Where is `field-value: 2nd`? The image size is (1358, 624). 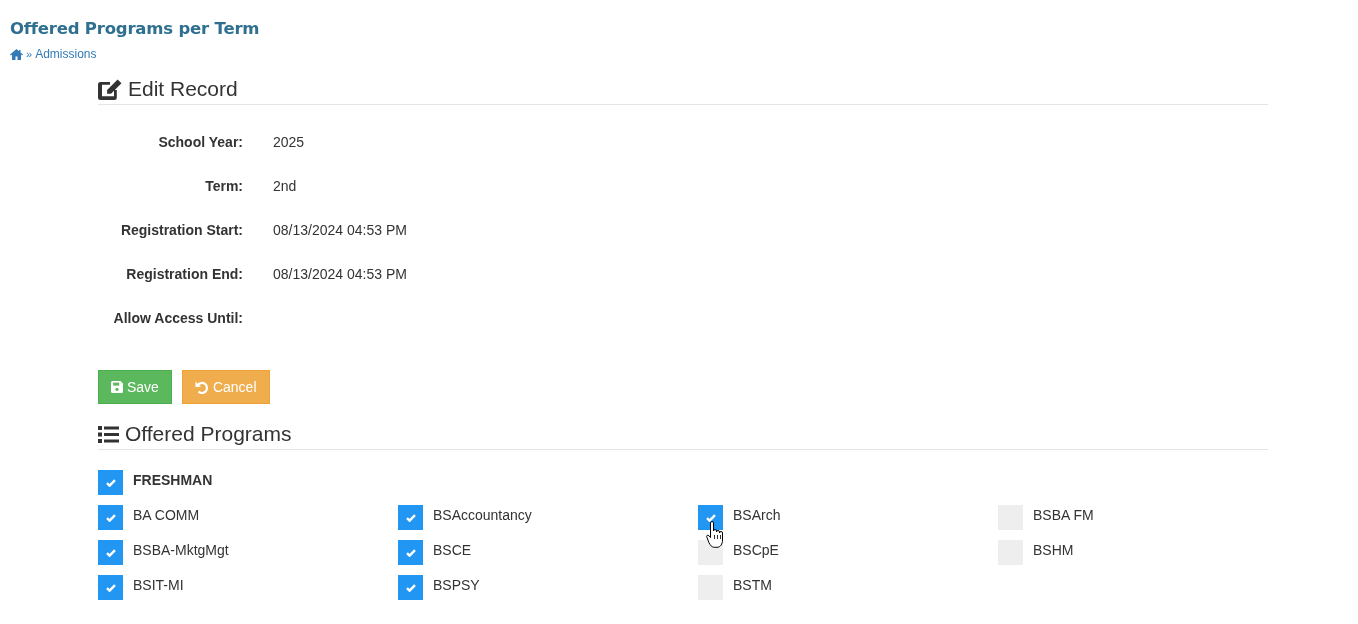
field-value: 2nd is located at coordinates (285, 186).